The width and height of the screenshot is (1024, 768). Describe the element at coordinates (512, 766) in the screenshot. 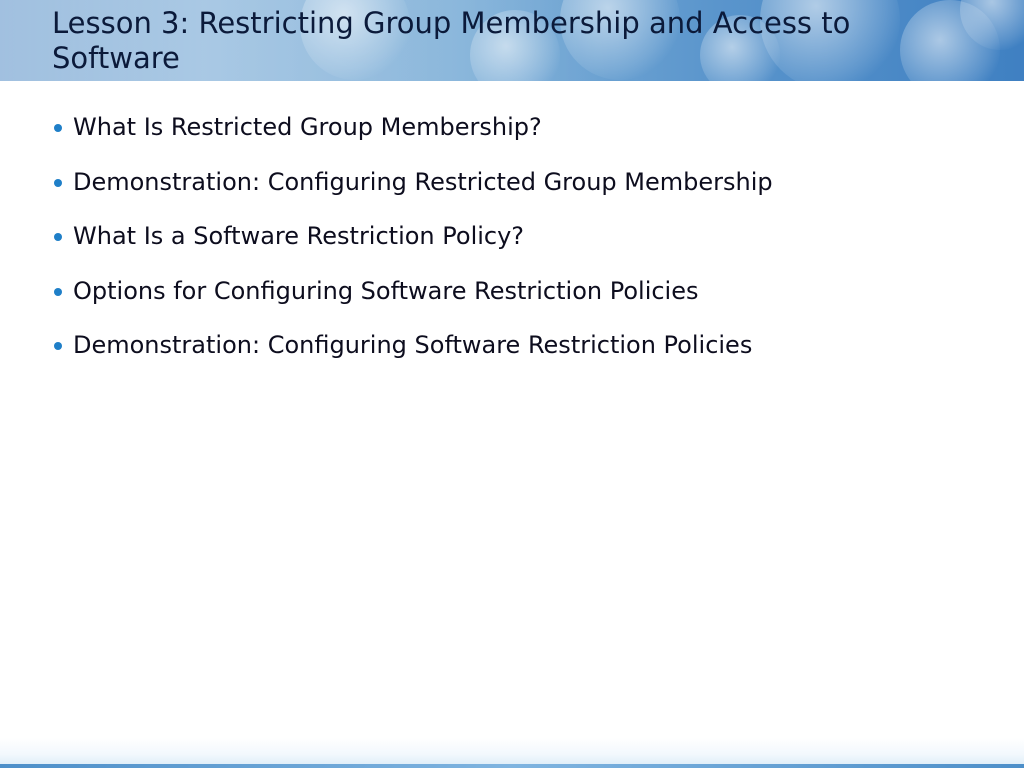

I see `footer-divider` at that location.